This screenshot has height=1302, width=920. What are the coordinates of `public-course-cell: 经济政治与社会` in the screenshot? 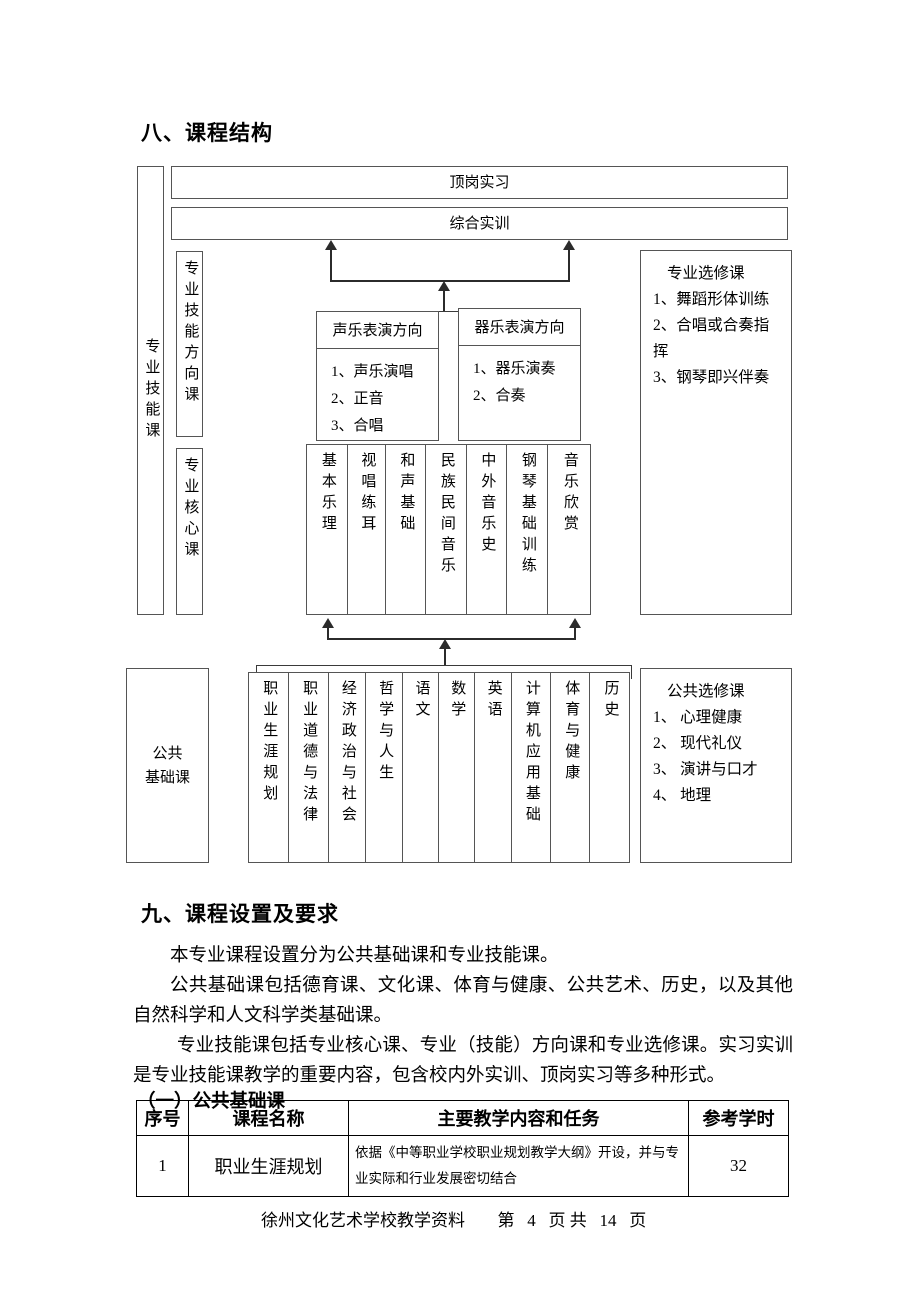 It's located at (348, 767).